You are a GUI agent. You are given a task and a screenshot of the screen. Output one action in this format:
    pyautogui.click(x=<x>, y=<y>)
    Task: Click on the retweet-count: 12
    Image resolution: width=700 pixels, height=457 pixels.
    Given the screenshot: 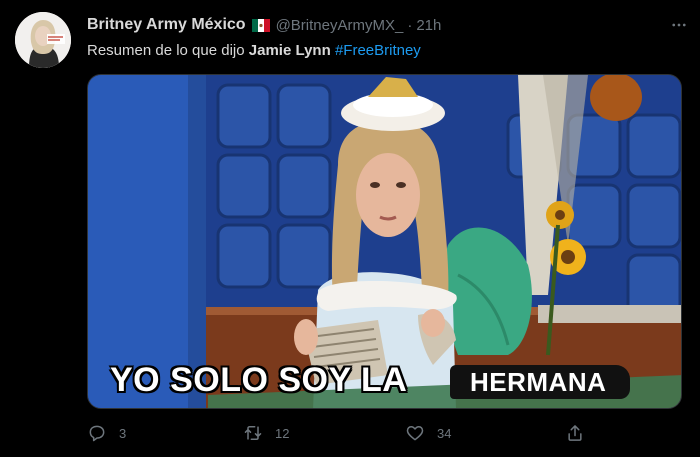 What is the action you would take?
    pyautogui.click(x=282, y=433)
    